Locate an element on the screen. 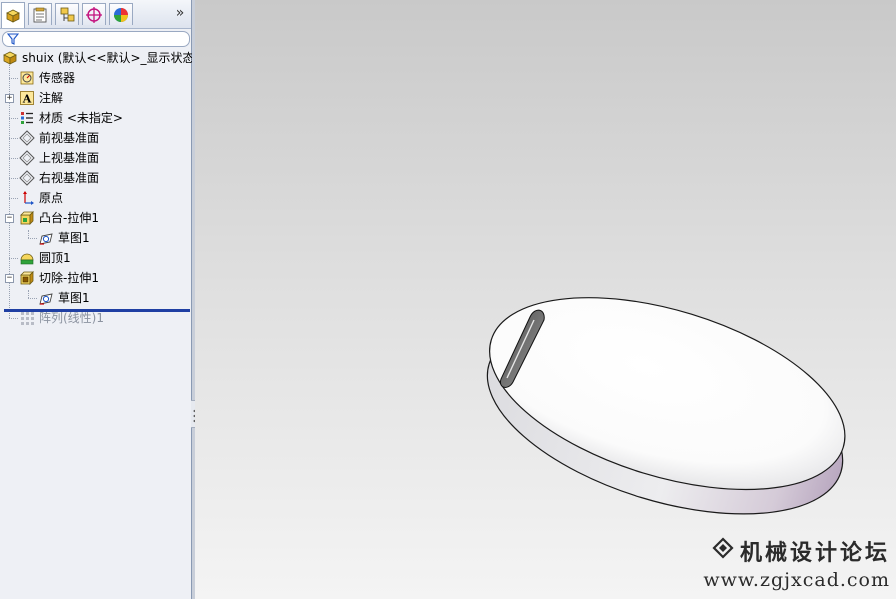  configuration-manager-icon is located at coordinates (67, 15).